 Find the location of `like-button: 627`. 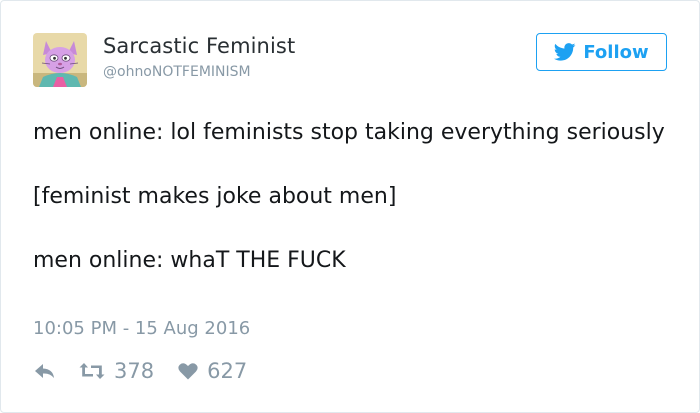

like-button: 627 is located at coordinates (212, 371).